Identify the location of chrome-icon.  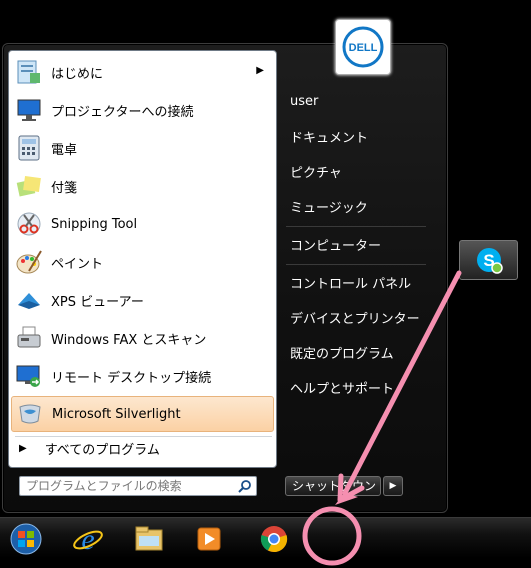
(274, 539).